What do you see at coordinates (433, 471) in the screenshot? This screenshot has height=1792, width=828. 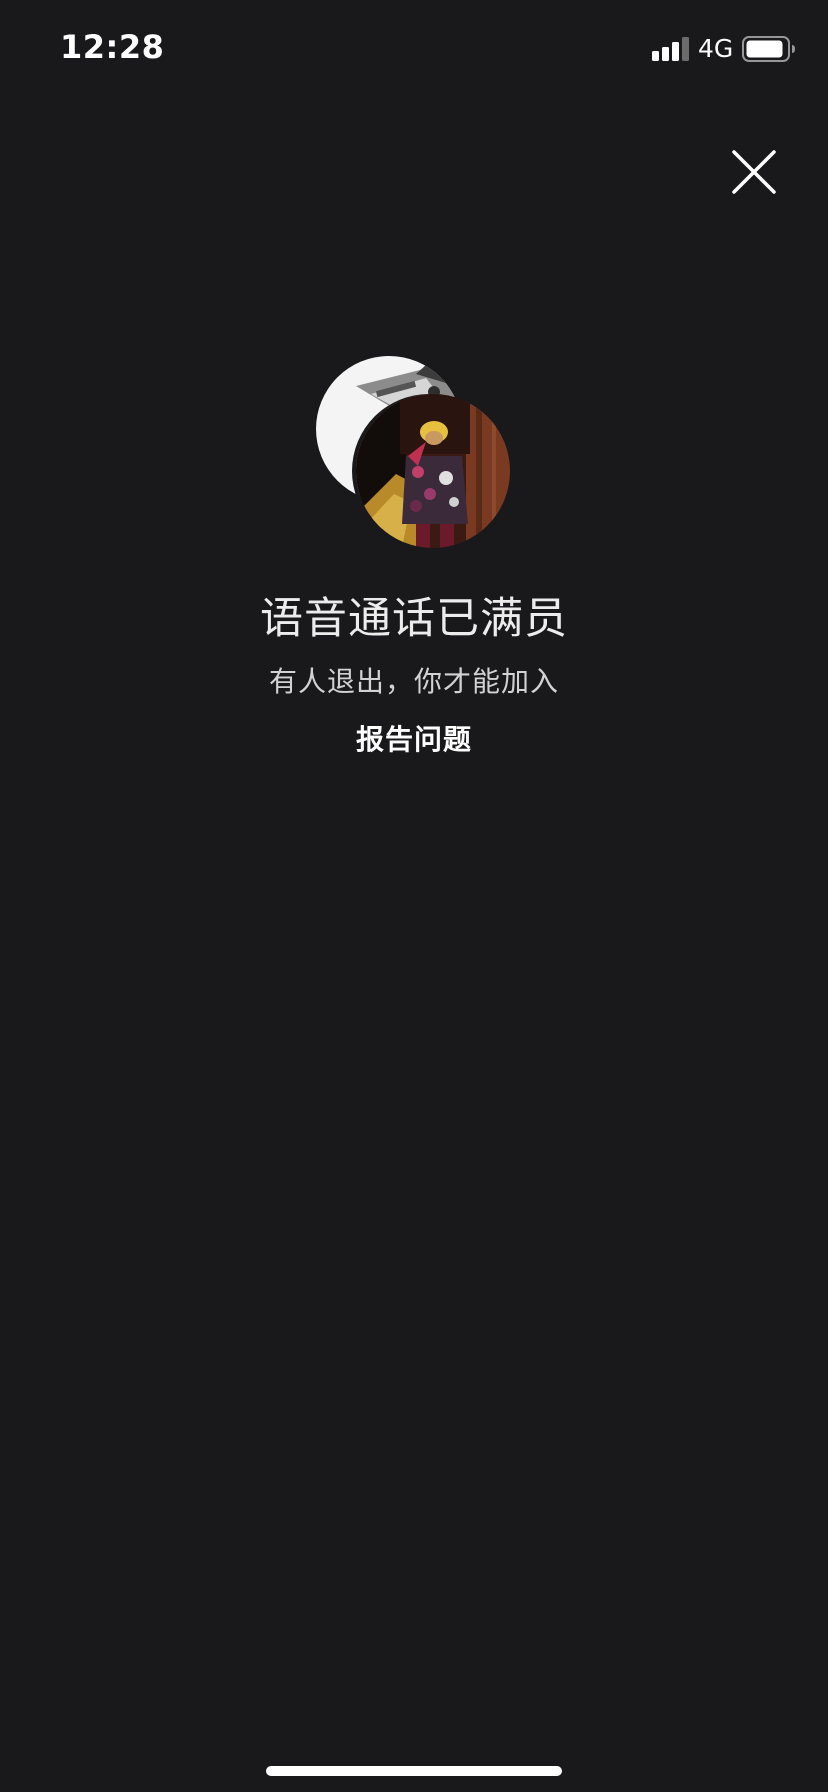 I see `avatar` at bounding box center [433, 471].